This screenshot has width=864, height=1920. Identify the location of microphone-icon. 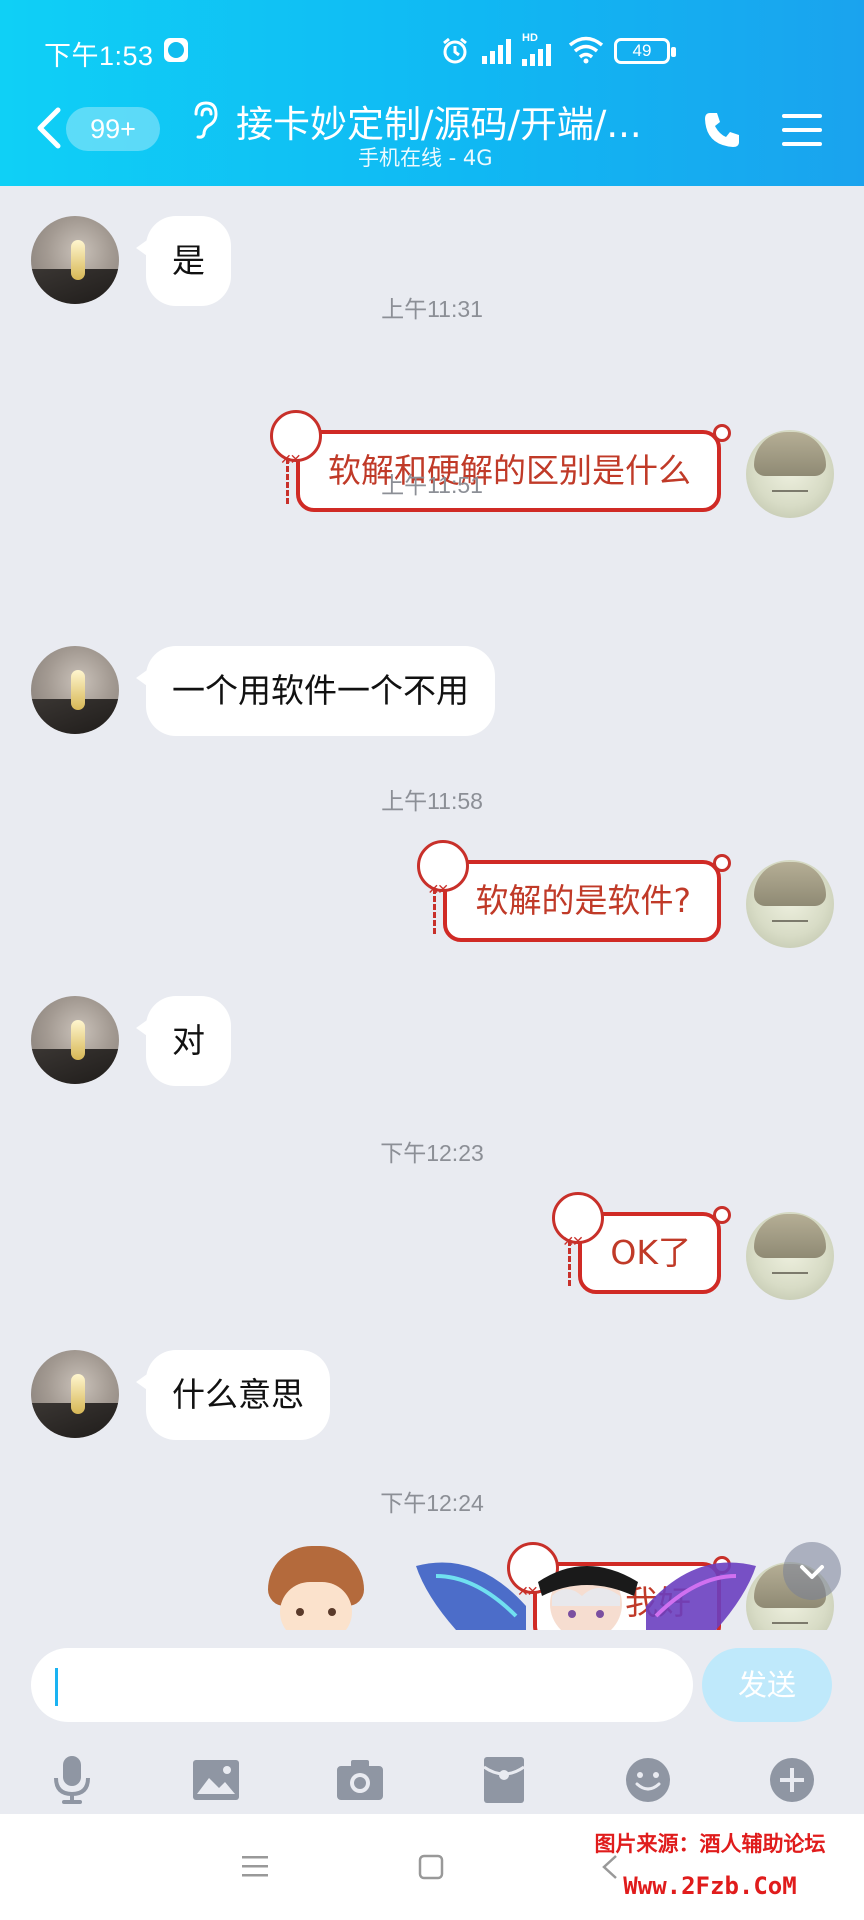
(72, 1780).